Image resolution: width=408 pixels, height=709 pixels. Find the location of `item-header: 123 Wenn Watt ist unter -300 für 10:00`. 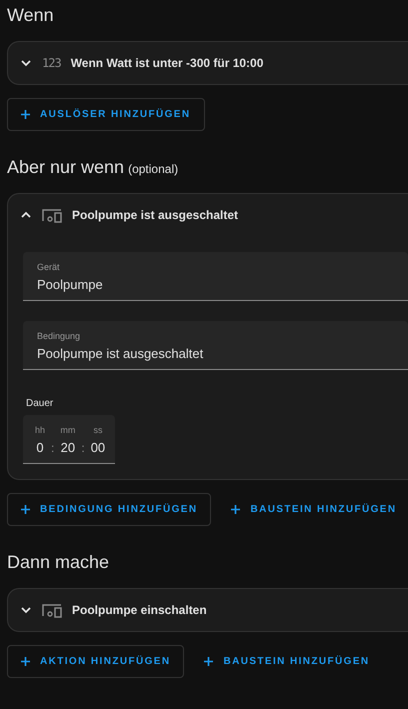

item-header: 123 Wenn Watt ist unter -300 für 10:00 is located at coordinates (208, 63).